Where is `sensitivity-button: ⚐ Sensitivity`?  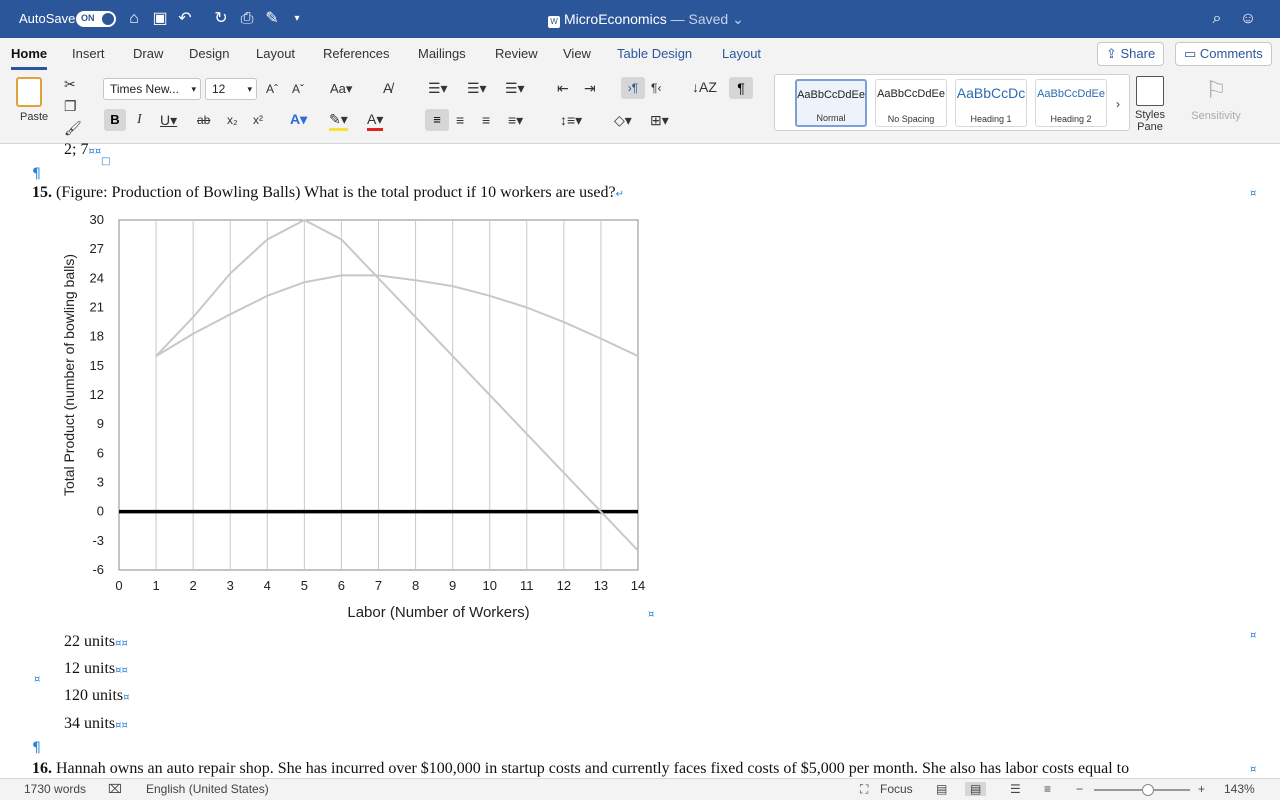
sensitivity-button: ⚐ Sensitivity is located at coordinates (1216, 101).